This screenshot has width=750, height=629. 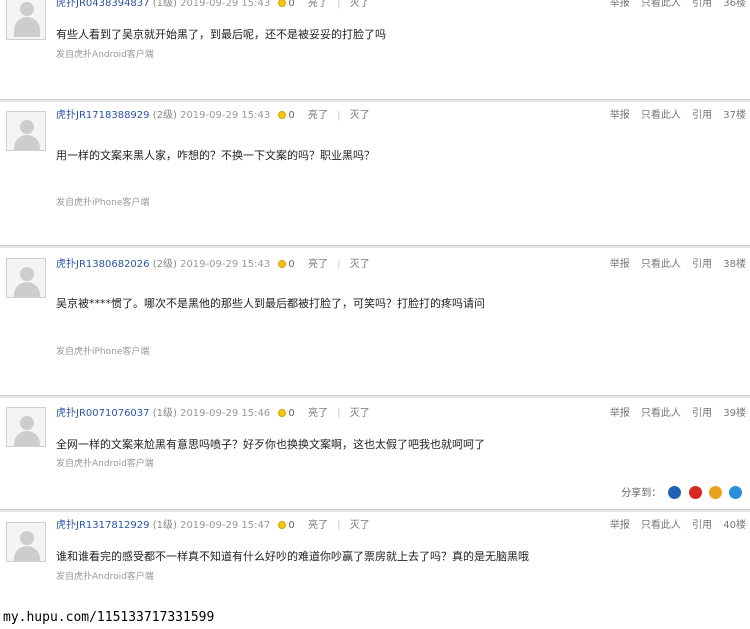 I want to click on post-actions: 举报 只看此人 引用 40楼, so click(x=674, y=526).